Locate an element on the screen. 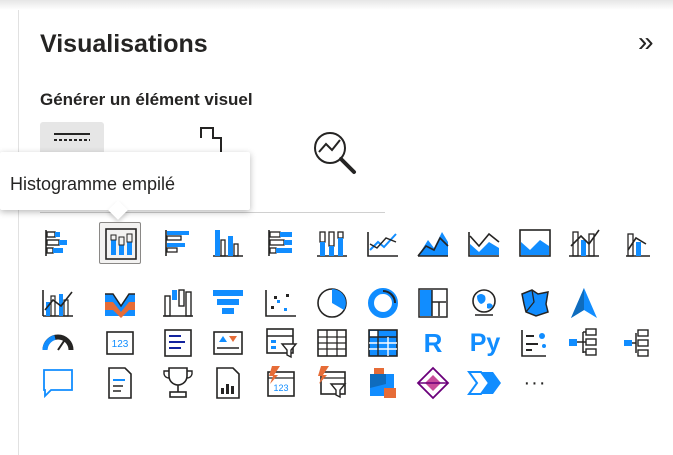 Image resolution: width=673 pixels, height=455 pixels. stacked-bar-chart-icon is located at coordinates (56, 243).